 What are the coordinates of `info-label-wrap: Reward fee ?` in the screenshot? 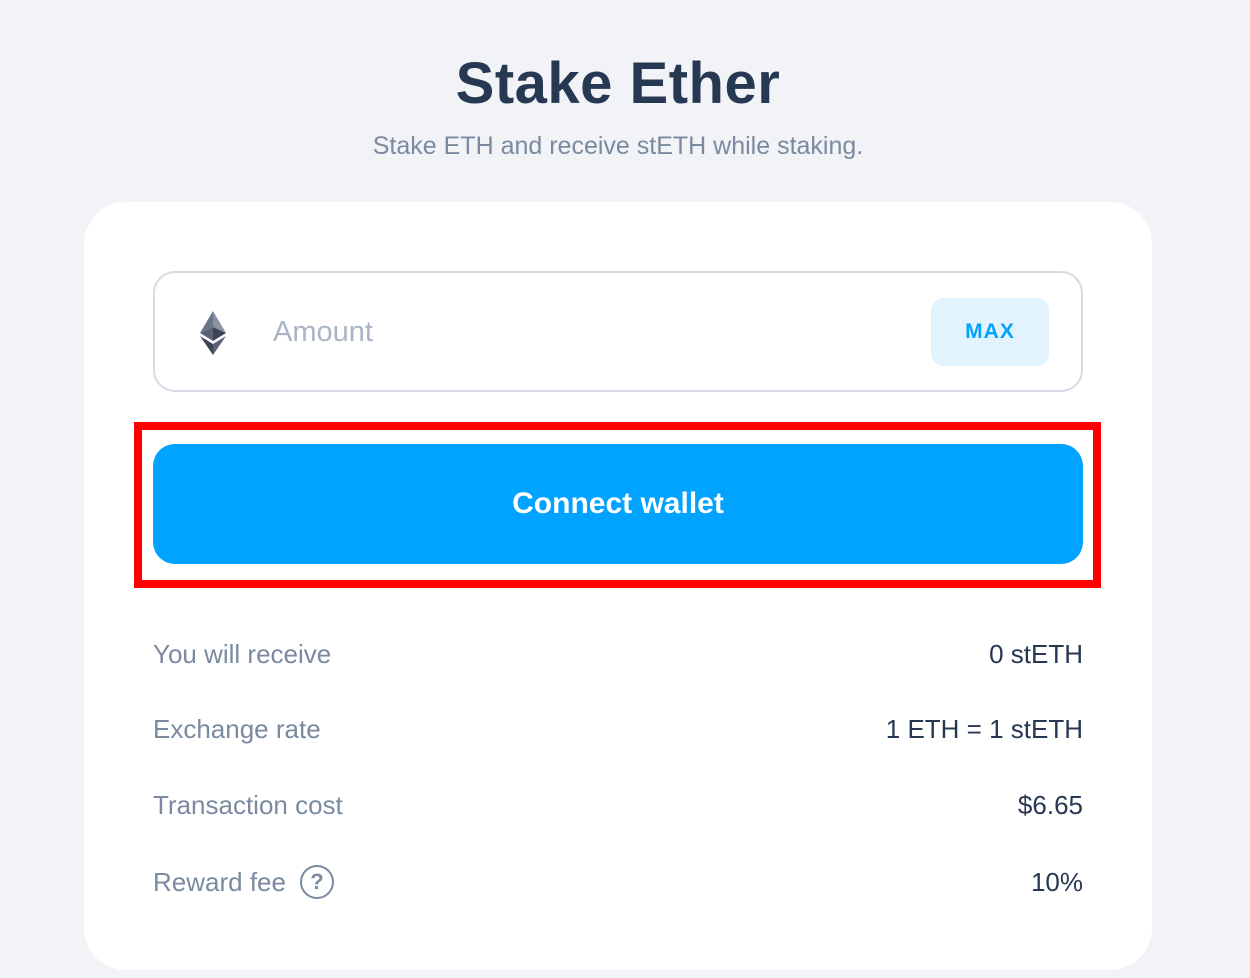 It's located at (243, 882).